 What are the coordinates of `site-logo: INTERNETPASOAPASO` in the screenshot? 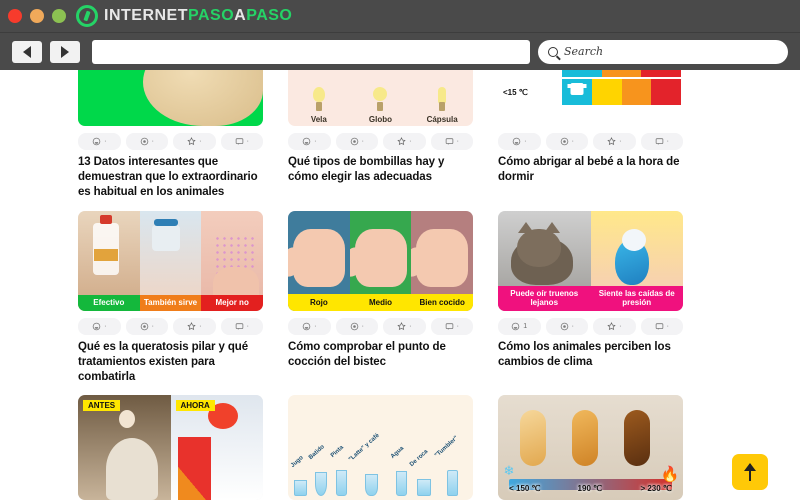 It's located at (184, 16).